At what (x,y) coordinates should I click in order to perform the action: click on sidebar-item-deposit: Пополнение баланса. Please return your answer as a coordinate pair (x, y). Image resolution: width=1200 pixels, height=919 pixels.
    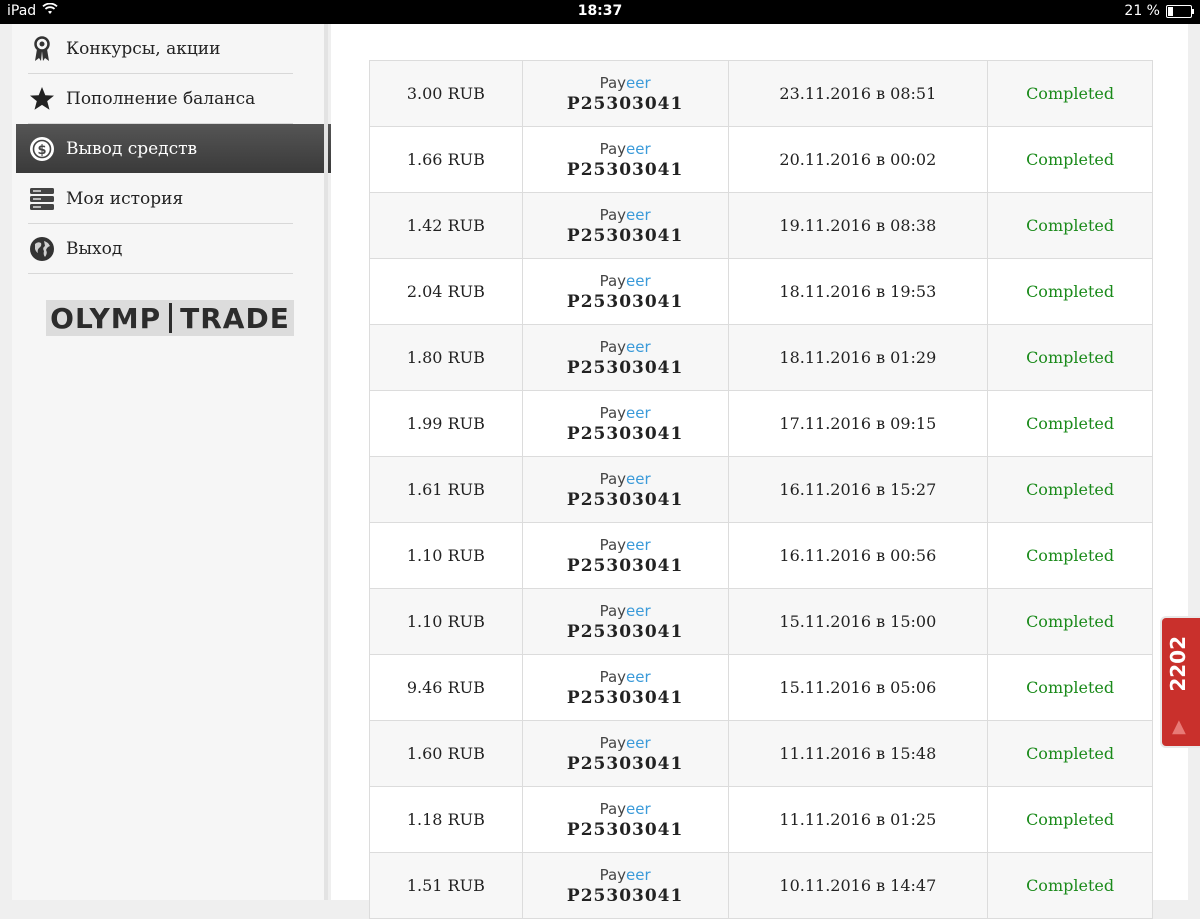
    Looking at the image, I should click on (160, 99).